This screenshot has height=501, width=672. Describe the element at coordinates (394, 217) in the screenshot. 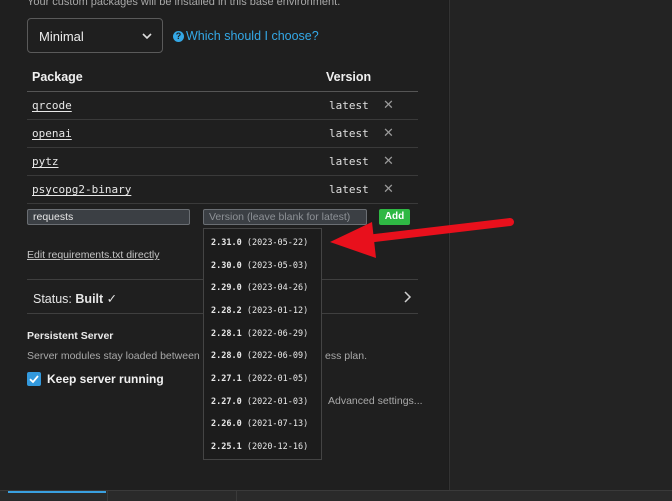

I see `add-package-button: Add` at that location.